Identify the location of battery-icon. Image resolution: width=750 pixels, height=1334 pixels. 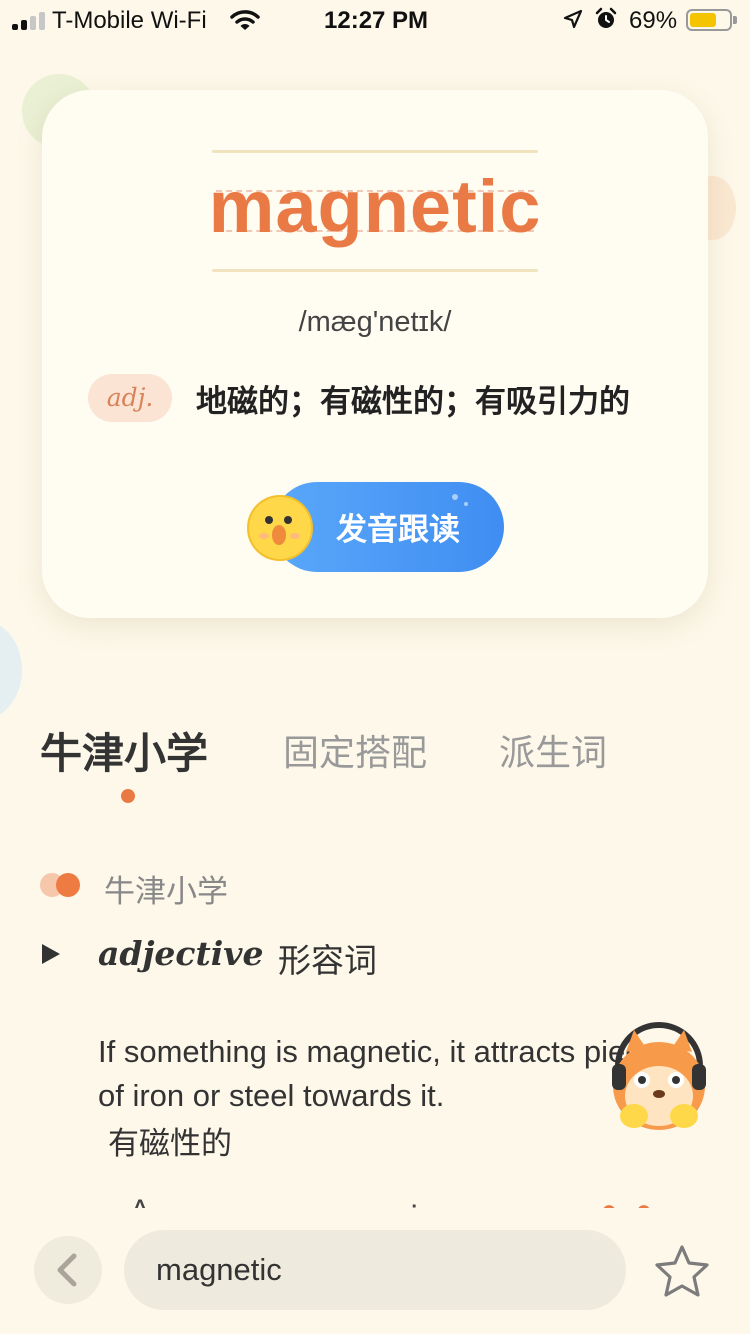
(711, 20).